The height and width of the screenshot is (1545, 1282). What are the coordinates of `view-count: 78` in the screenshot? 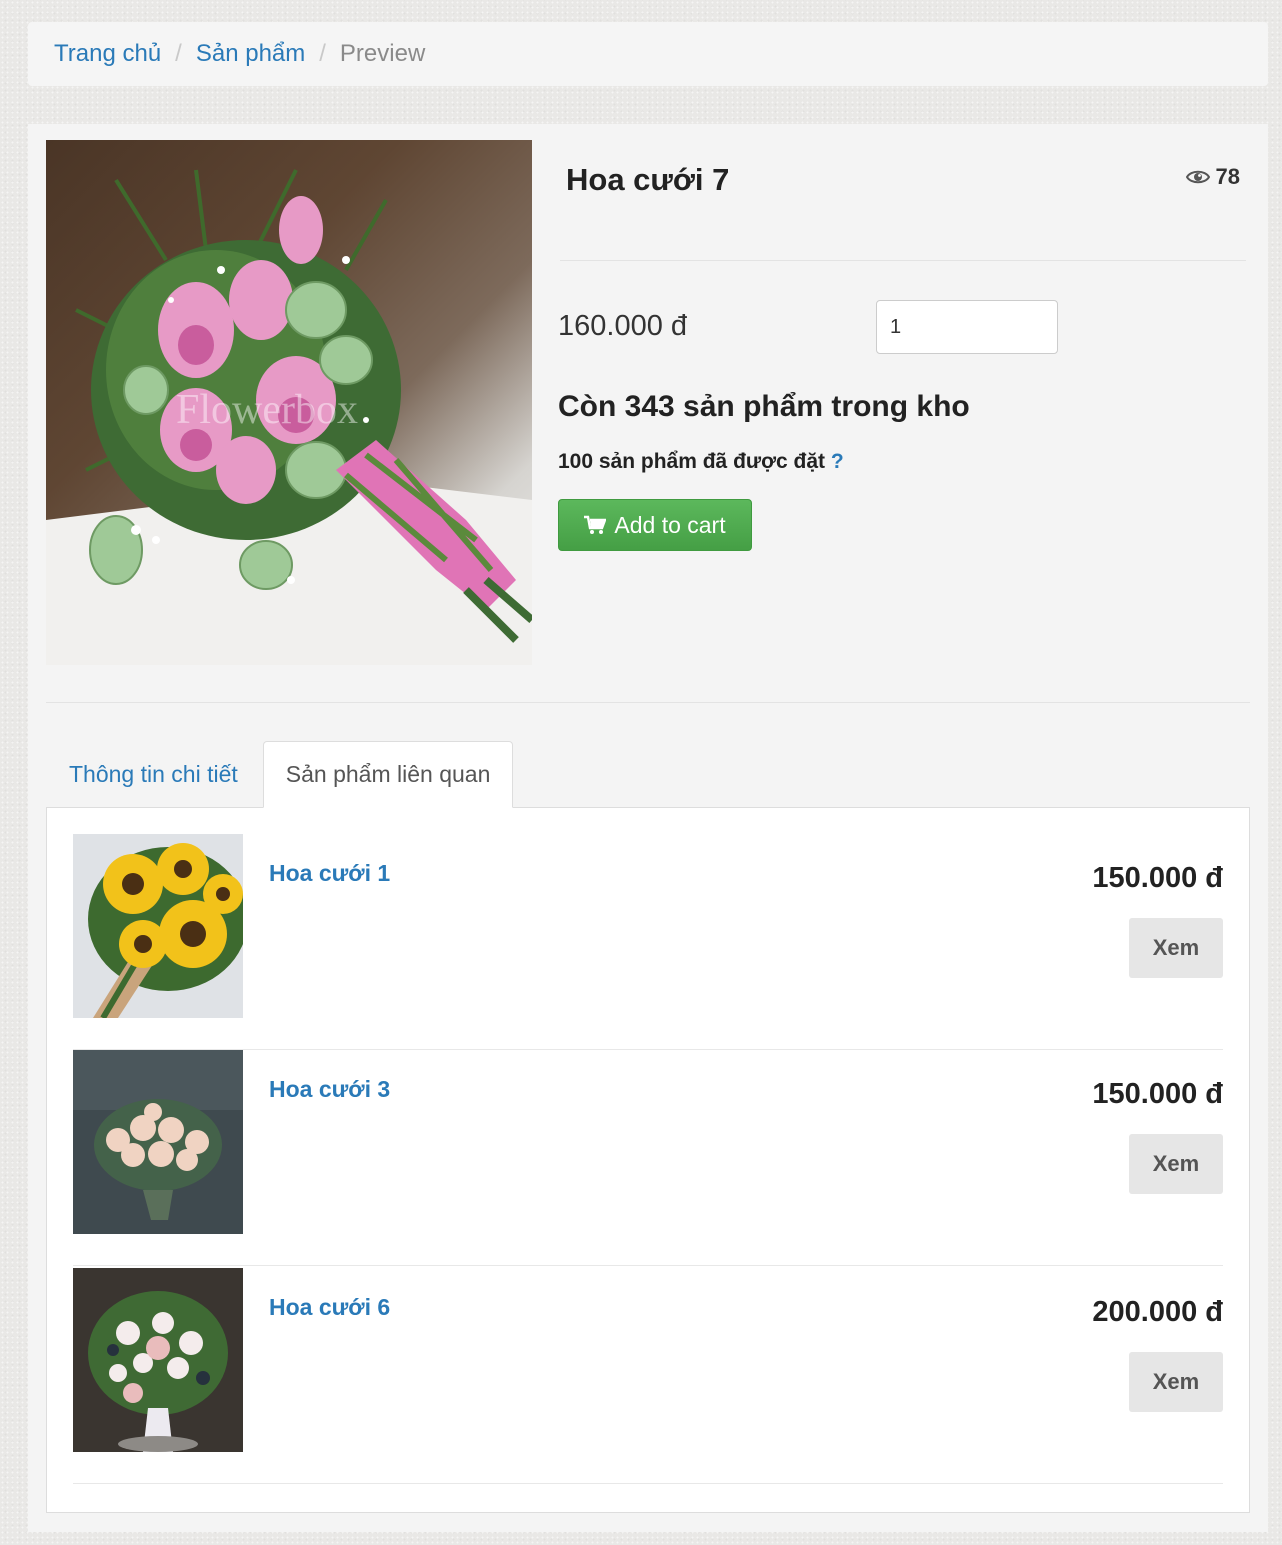 It's located at (1212, 177).